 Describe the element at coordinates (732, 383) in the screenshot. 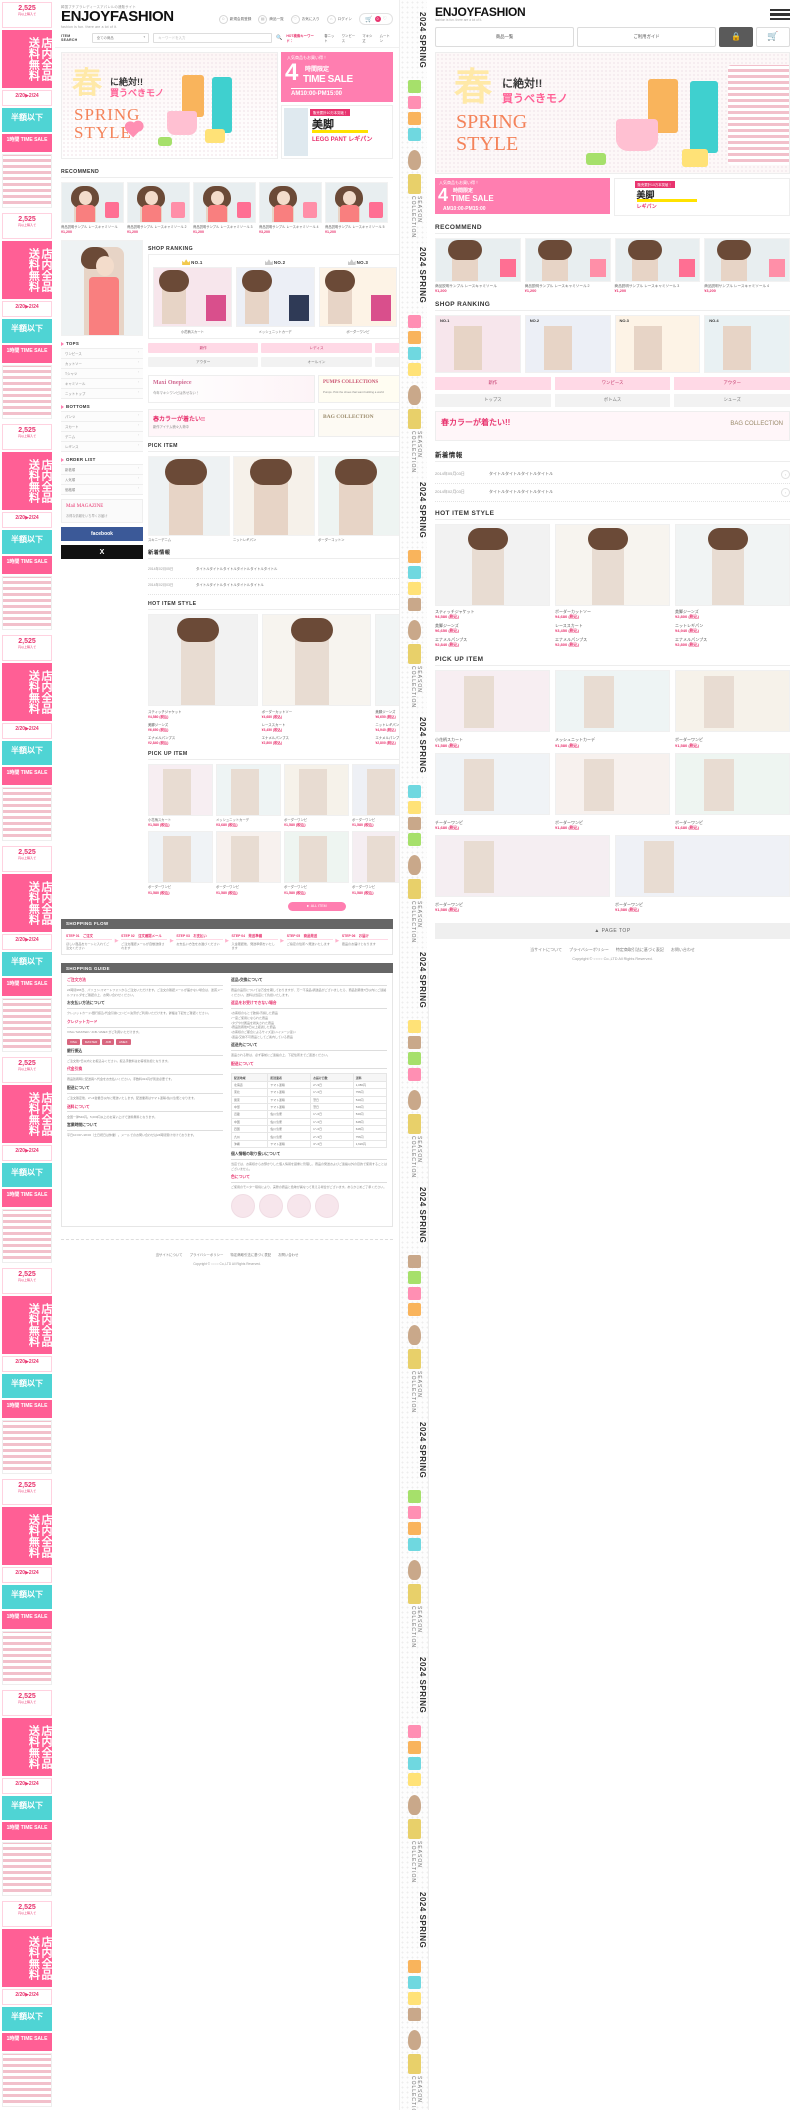

I see `mobile-category-tag: アウター` at that location.